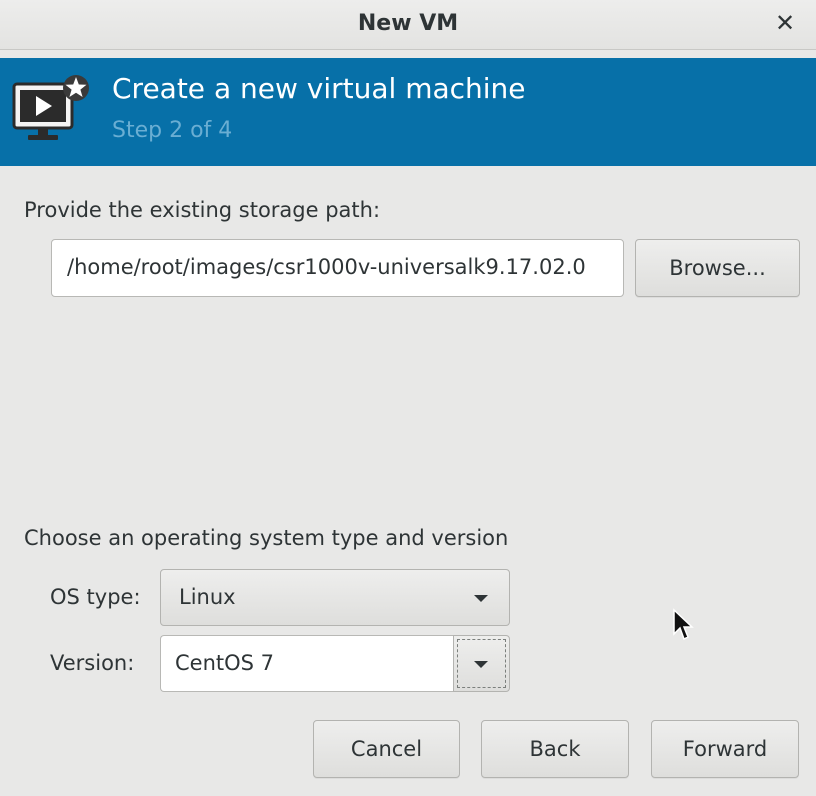 Image resolution: width=816 pixels, height=796 pixels. I want to click on forward-button: Forward, so click(725, 749).